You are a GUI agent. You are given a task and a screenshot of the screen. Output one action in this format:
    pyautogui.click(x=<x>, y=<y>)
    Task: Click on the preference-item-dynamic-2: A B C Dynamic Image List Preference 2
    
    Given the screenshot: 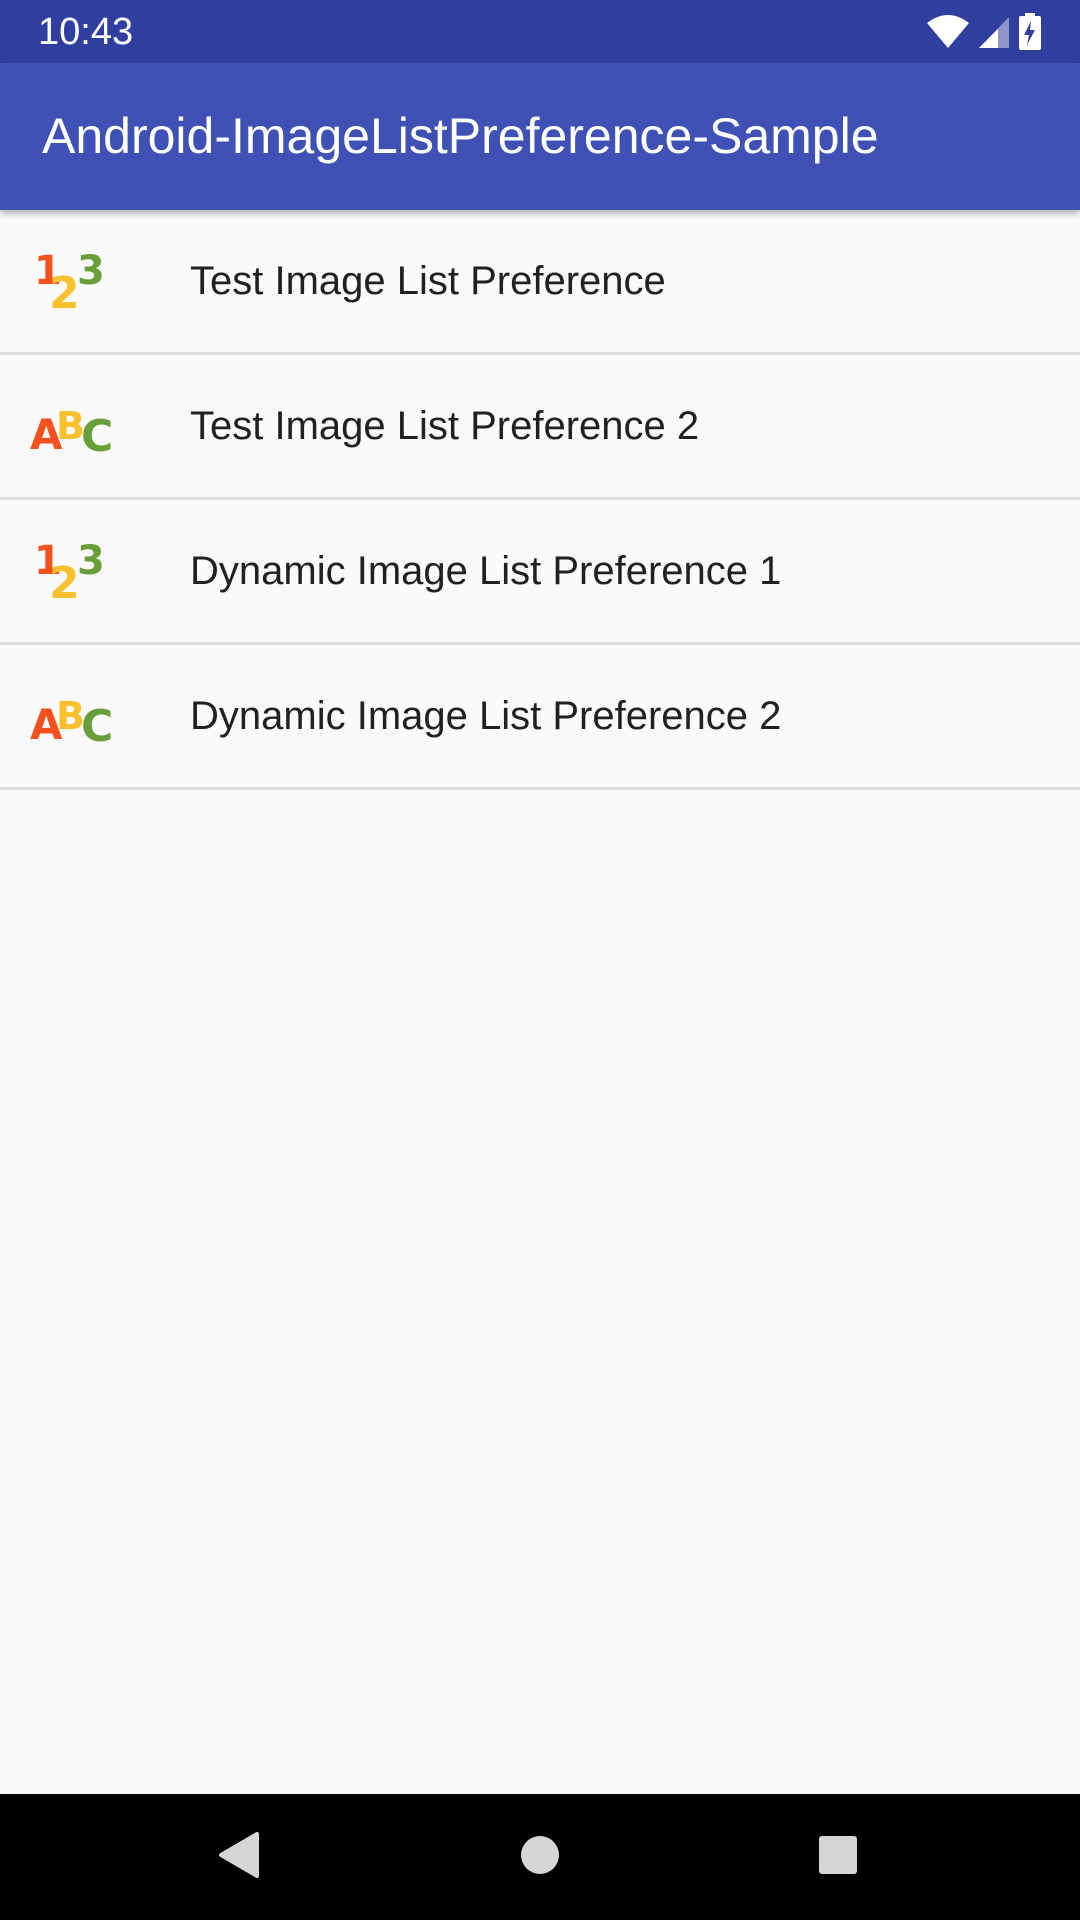 What is the action you would take?
    pyautogui.click(x=540, y=717)
    